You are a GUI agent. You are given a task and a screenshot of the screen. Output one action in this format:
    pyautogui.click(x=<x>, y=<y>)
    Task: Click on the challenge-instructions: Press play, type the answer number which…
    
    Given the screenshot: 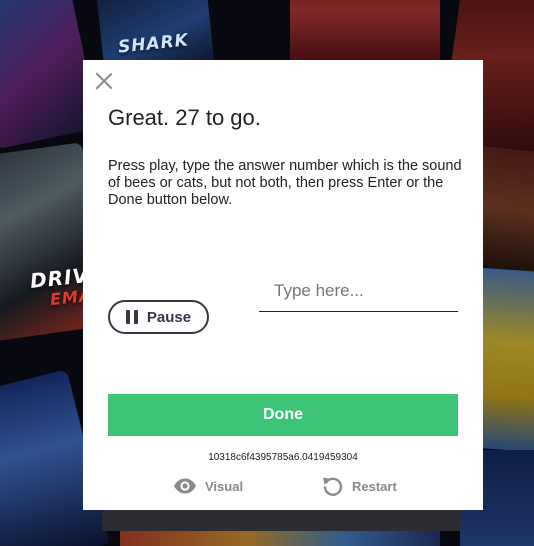 What is the action you would take?
    pyautogui.click(x=285, y=183)
    